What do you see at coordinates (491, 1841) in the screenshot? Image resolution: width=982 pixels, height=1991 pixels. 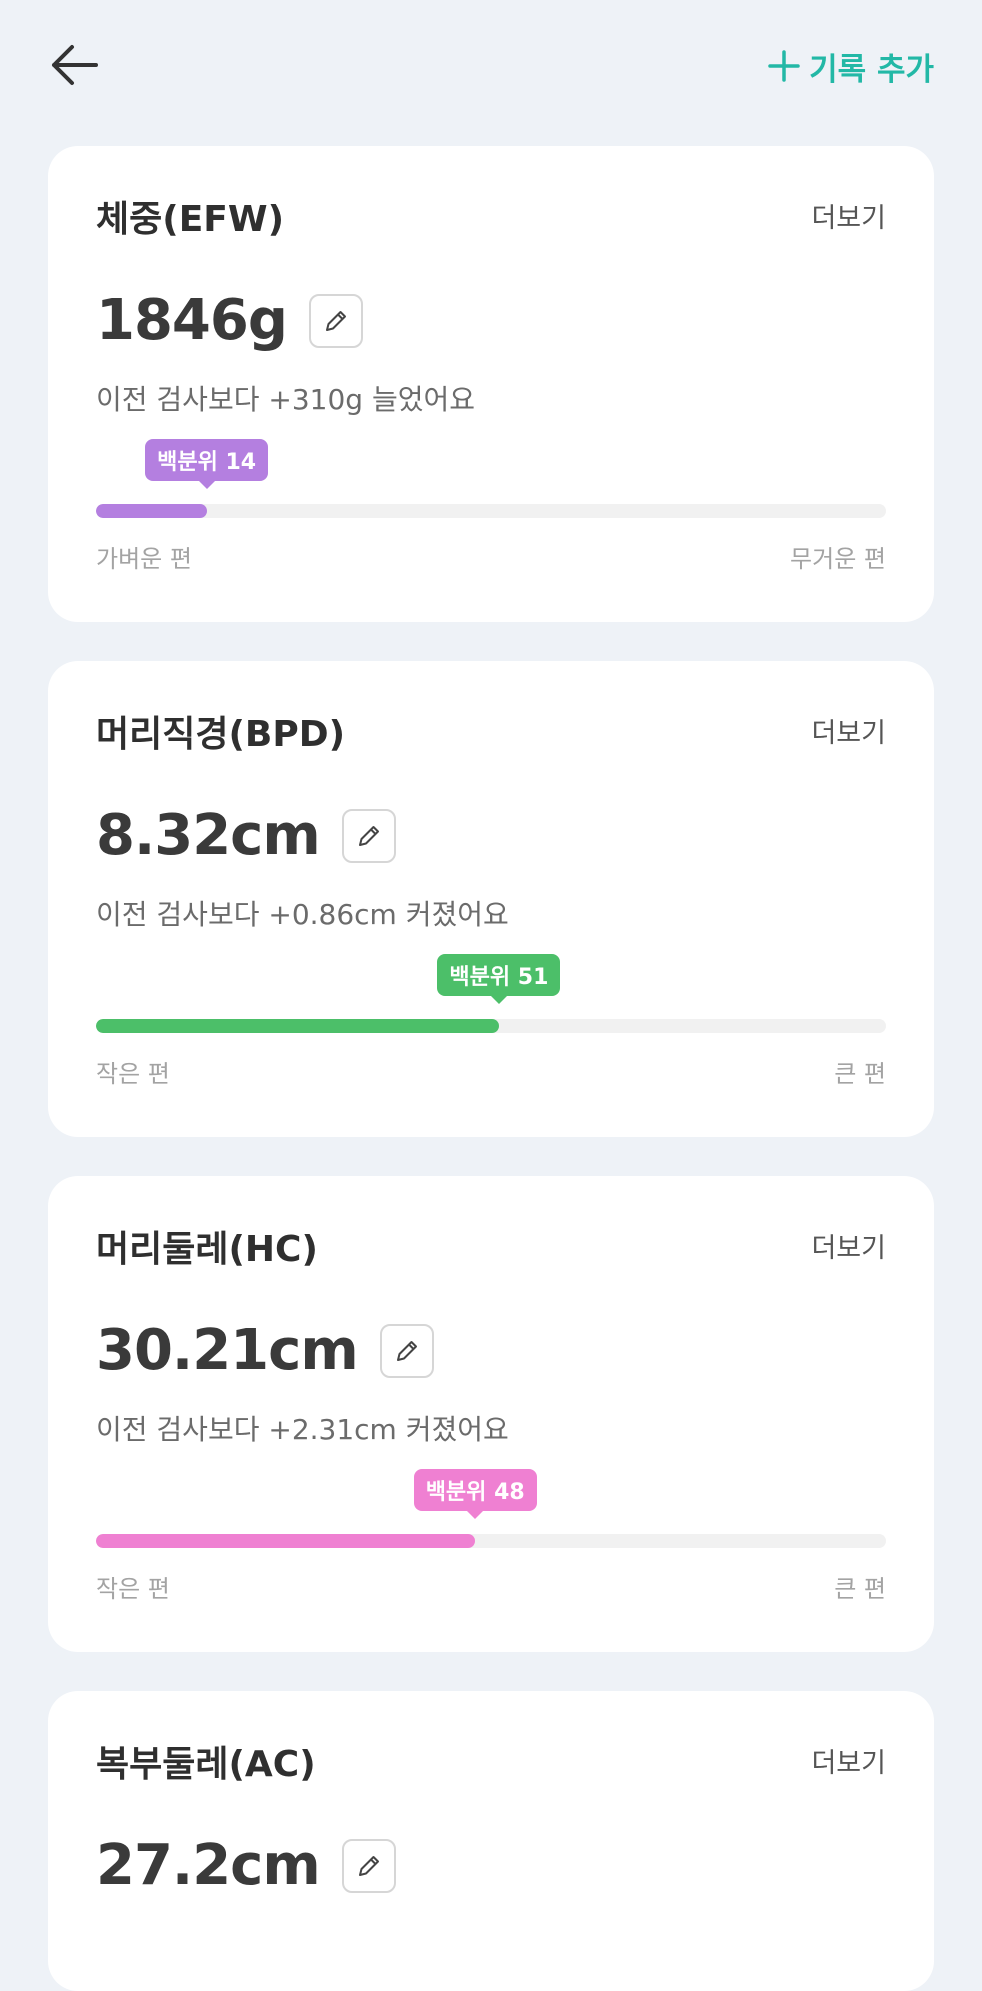 I see `ac-card: 복부둘레(AC) 더보기 27.2cm` at bounding box center [491, 1841].